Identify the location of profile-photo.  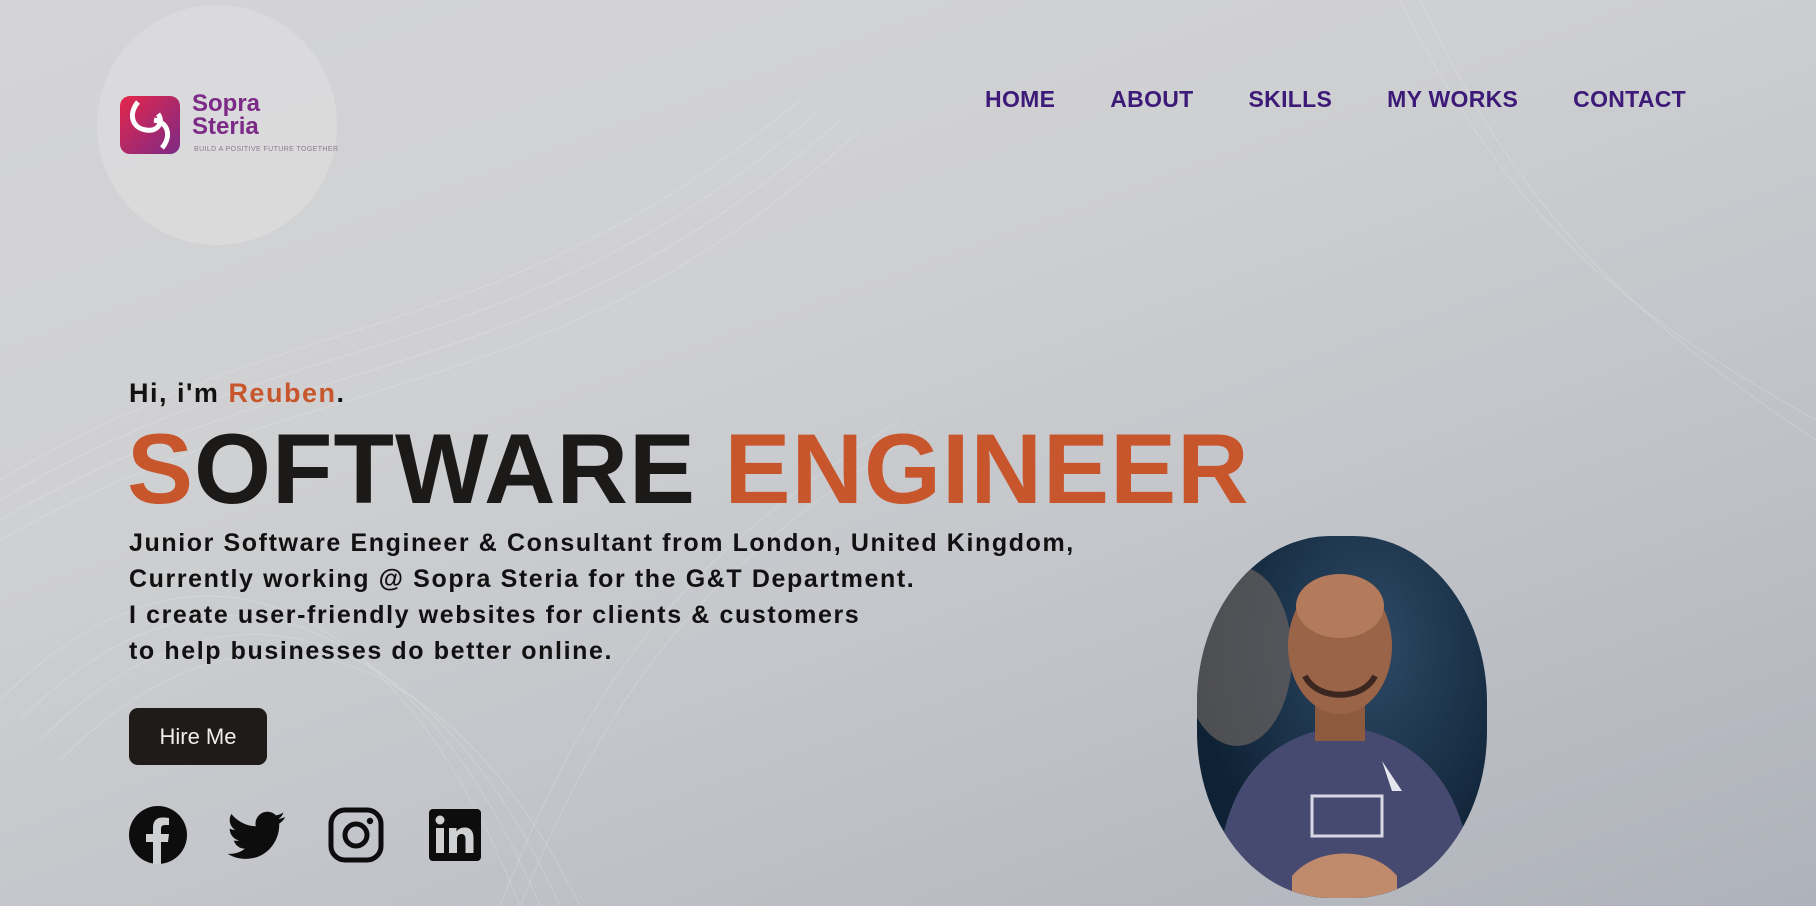
(1342, 717).